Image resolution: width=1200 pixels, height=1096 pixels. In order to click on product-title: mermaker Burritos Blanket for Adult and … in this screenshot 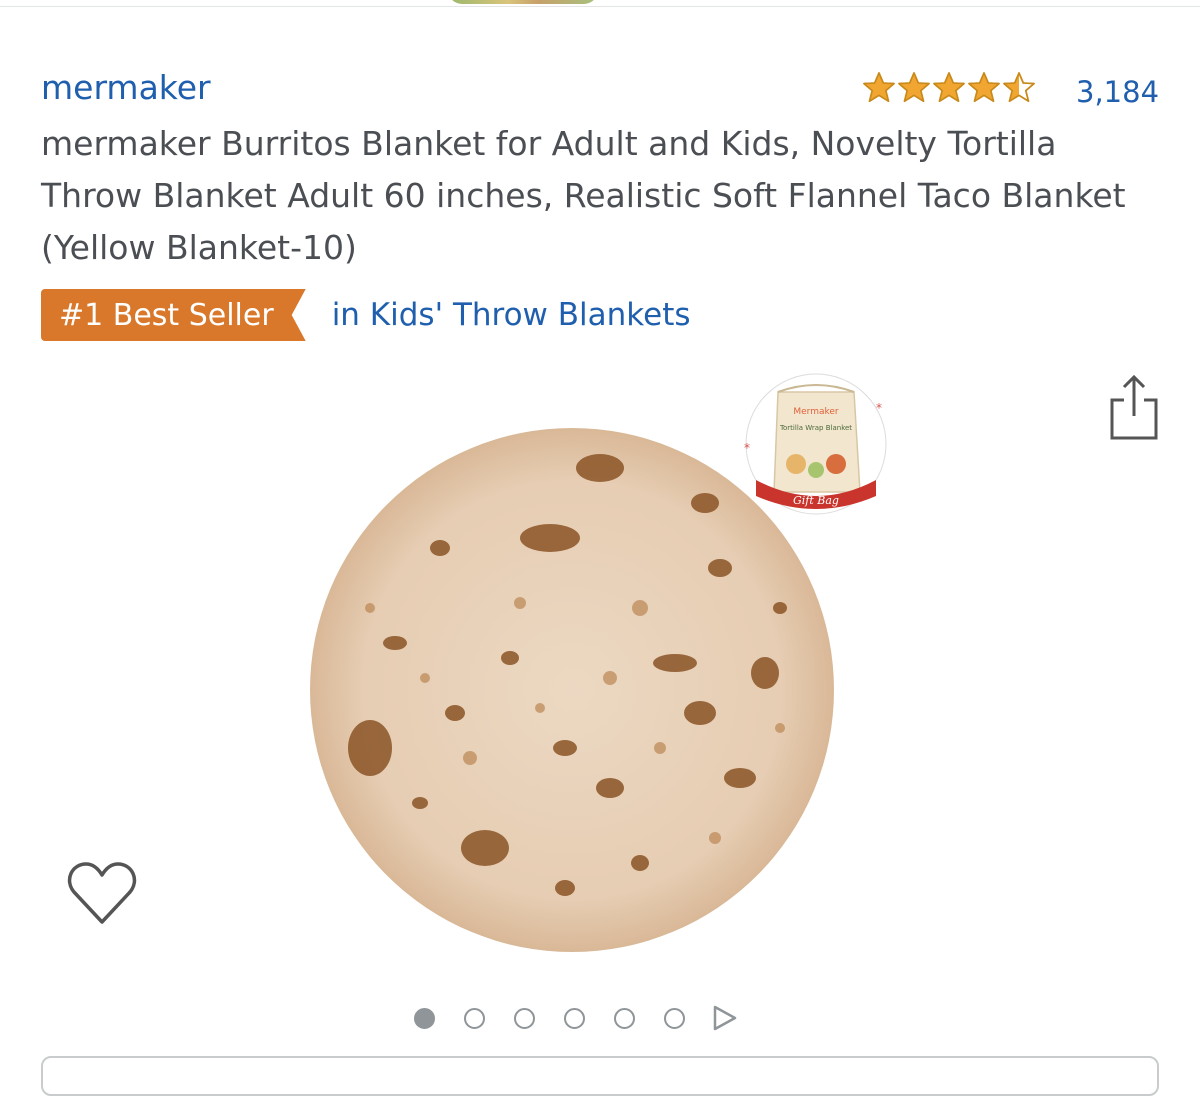, I will do `click(583, 195)`.